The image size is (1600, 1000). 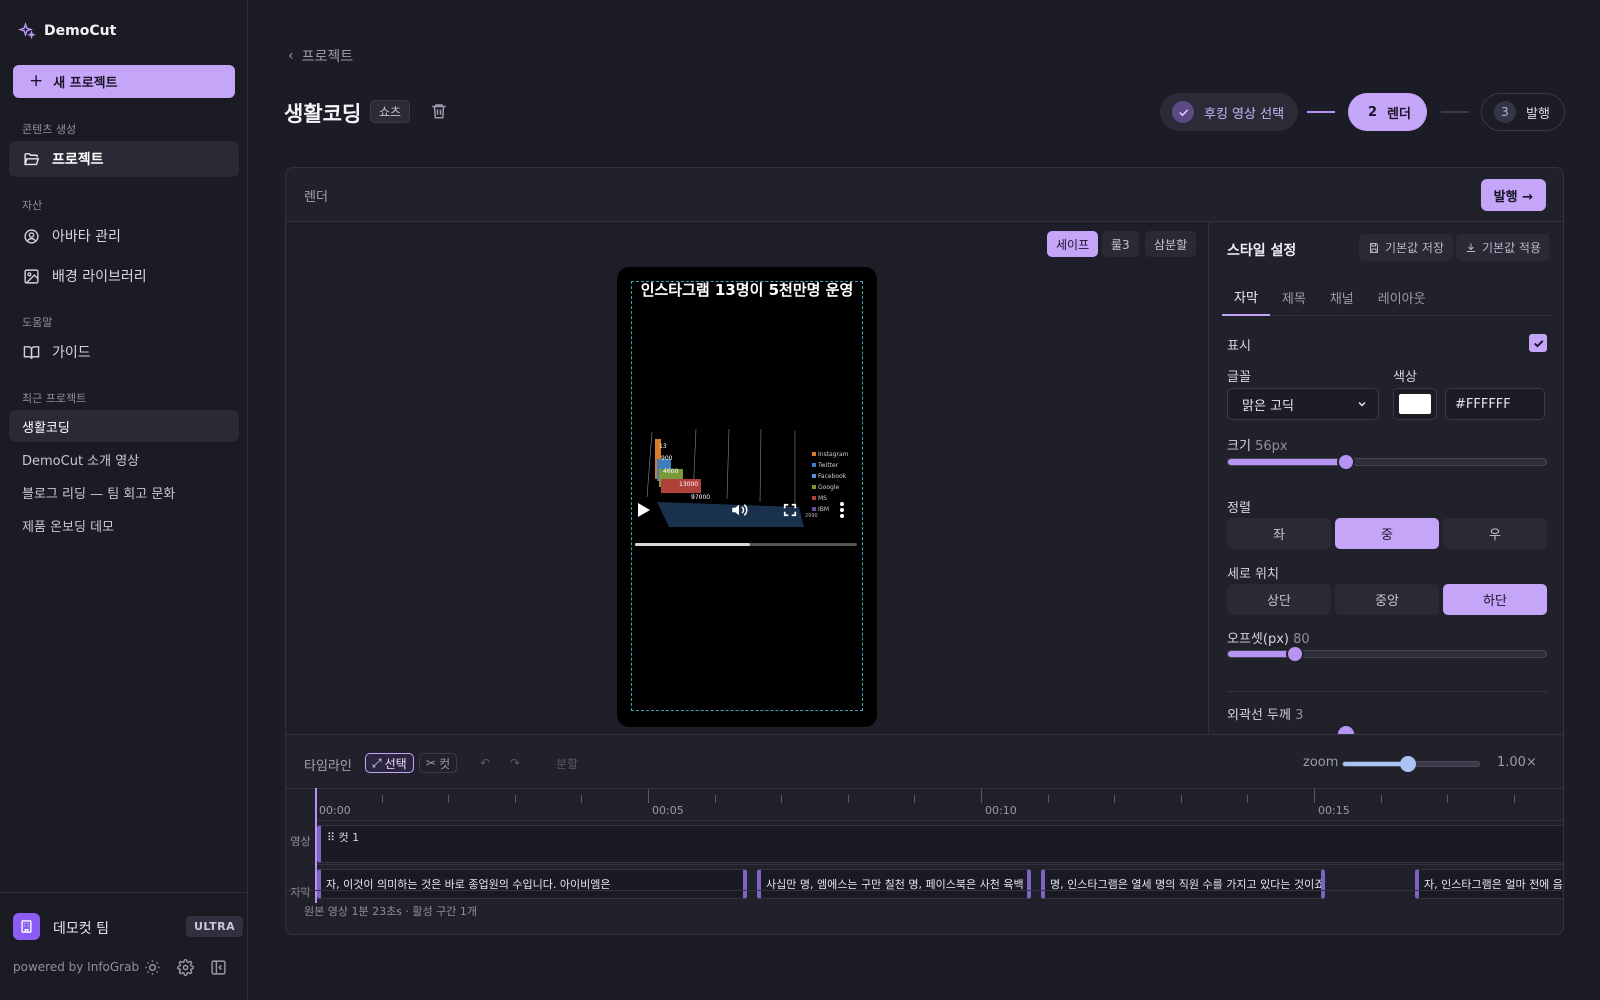 What do you see at coordinates (152, 967) in the screenshot?
I see `sun-icon` at bounding box center [152, 967].